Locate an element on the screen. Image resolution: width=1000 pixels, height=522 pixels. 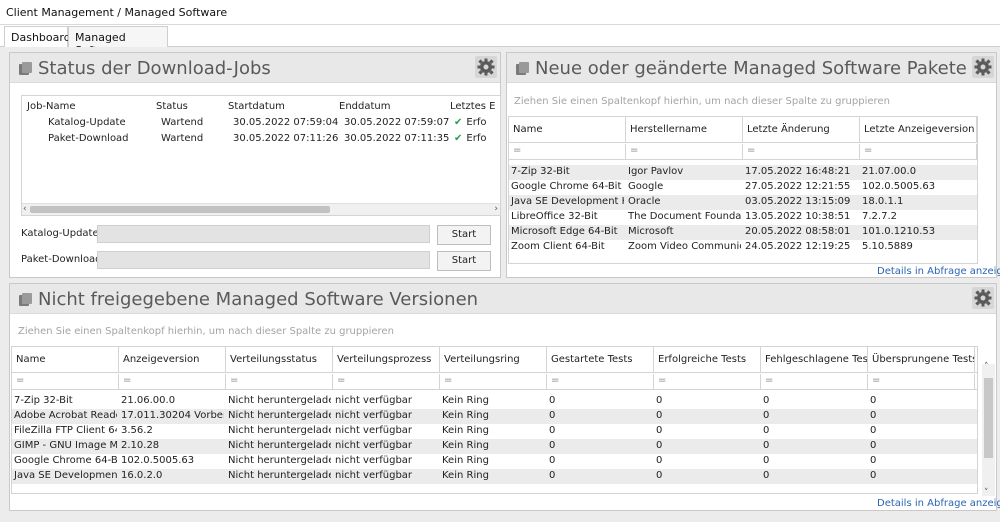
column-header: Startdatum is located at coordinates (256, 106).